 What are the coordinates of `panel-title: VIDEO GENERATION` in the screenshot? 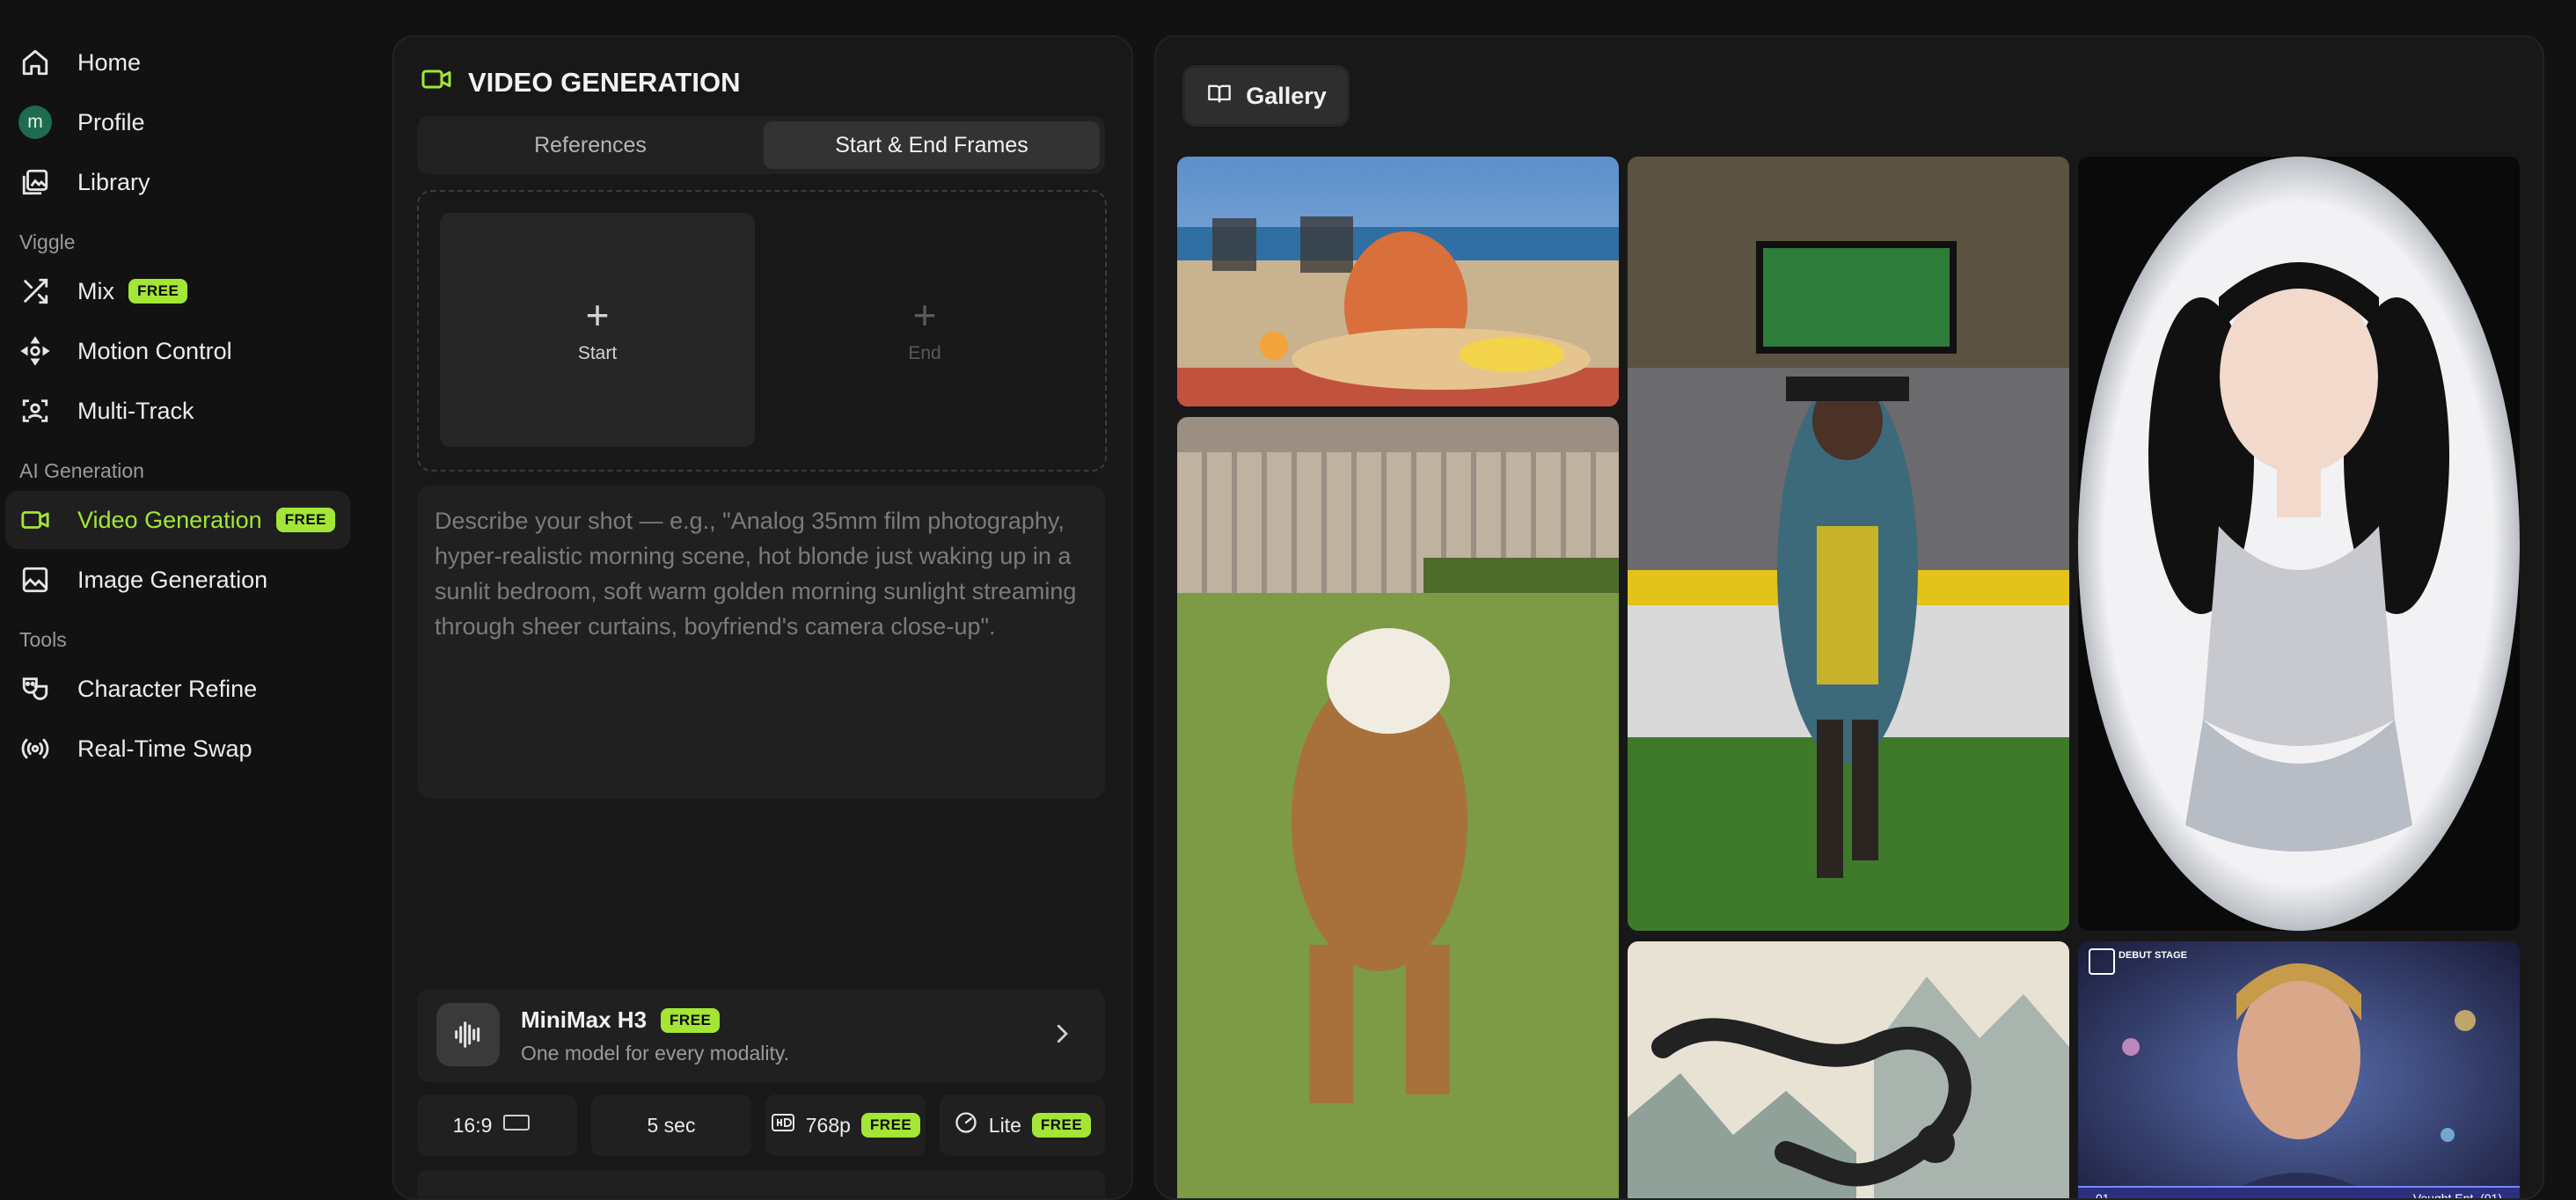 It's located at (604, 82).